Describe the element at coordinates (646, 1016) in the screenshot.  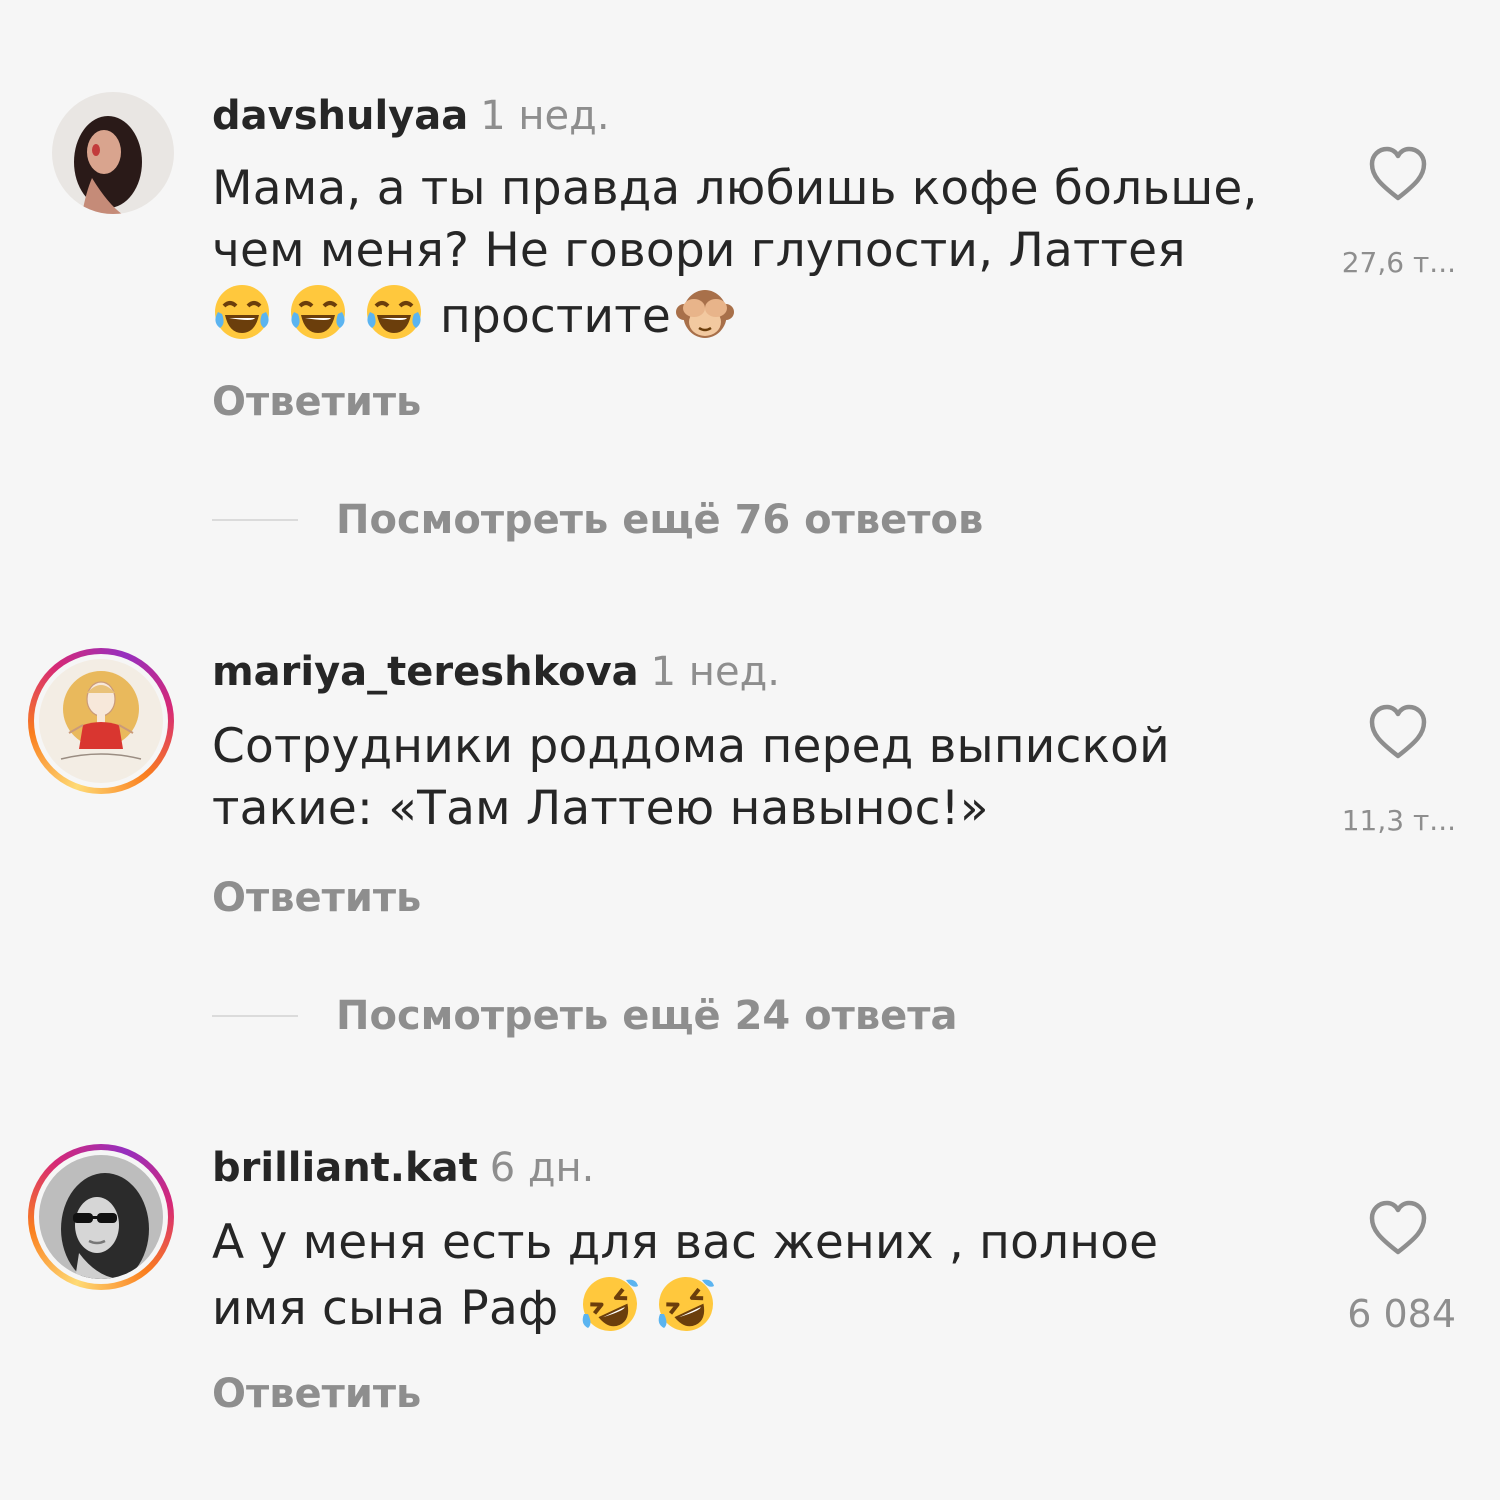
I see `view-more-replies-label: Посмотреть ещё 24 ответа` at that location.